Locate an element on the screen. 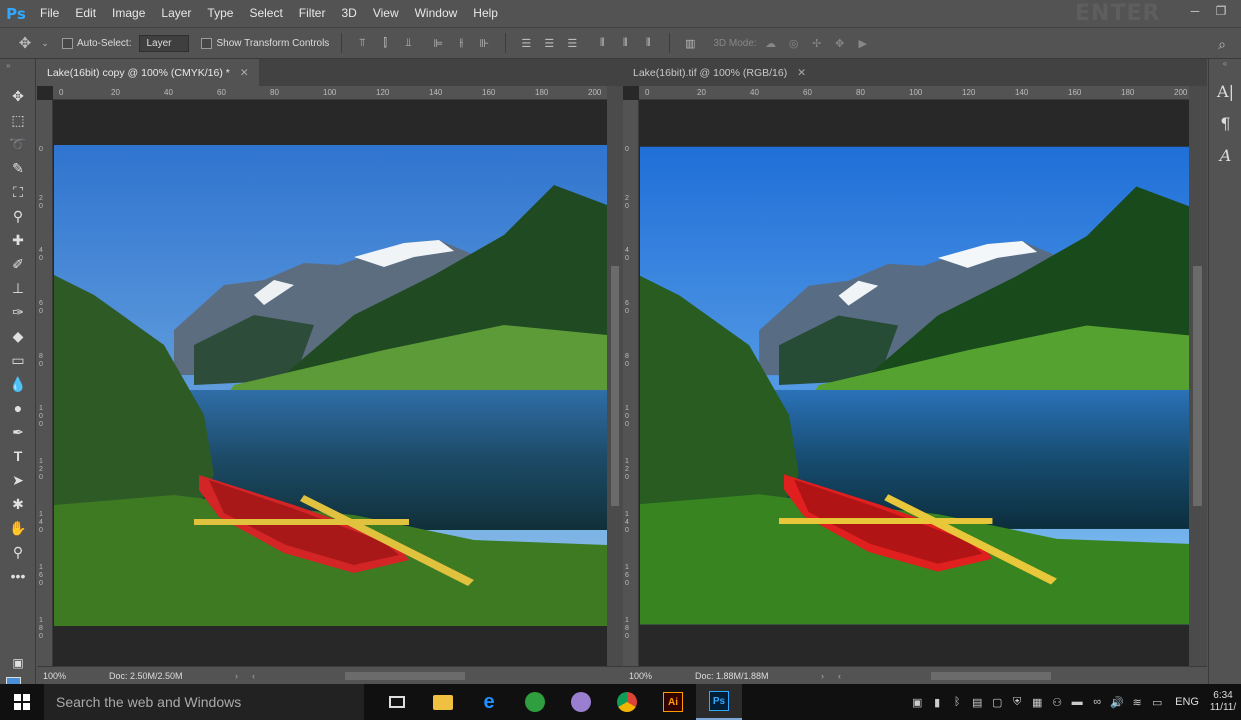 The height and width of the screenshot is (720, 1241). edge-browser-icon: e is located at coordinates (489, 702).